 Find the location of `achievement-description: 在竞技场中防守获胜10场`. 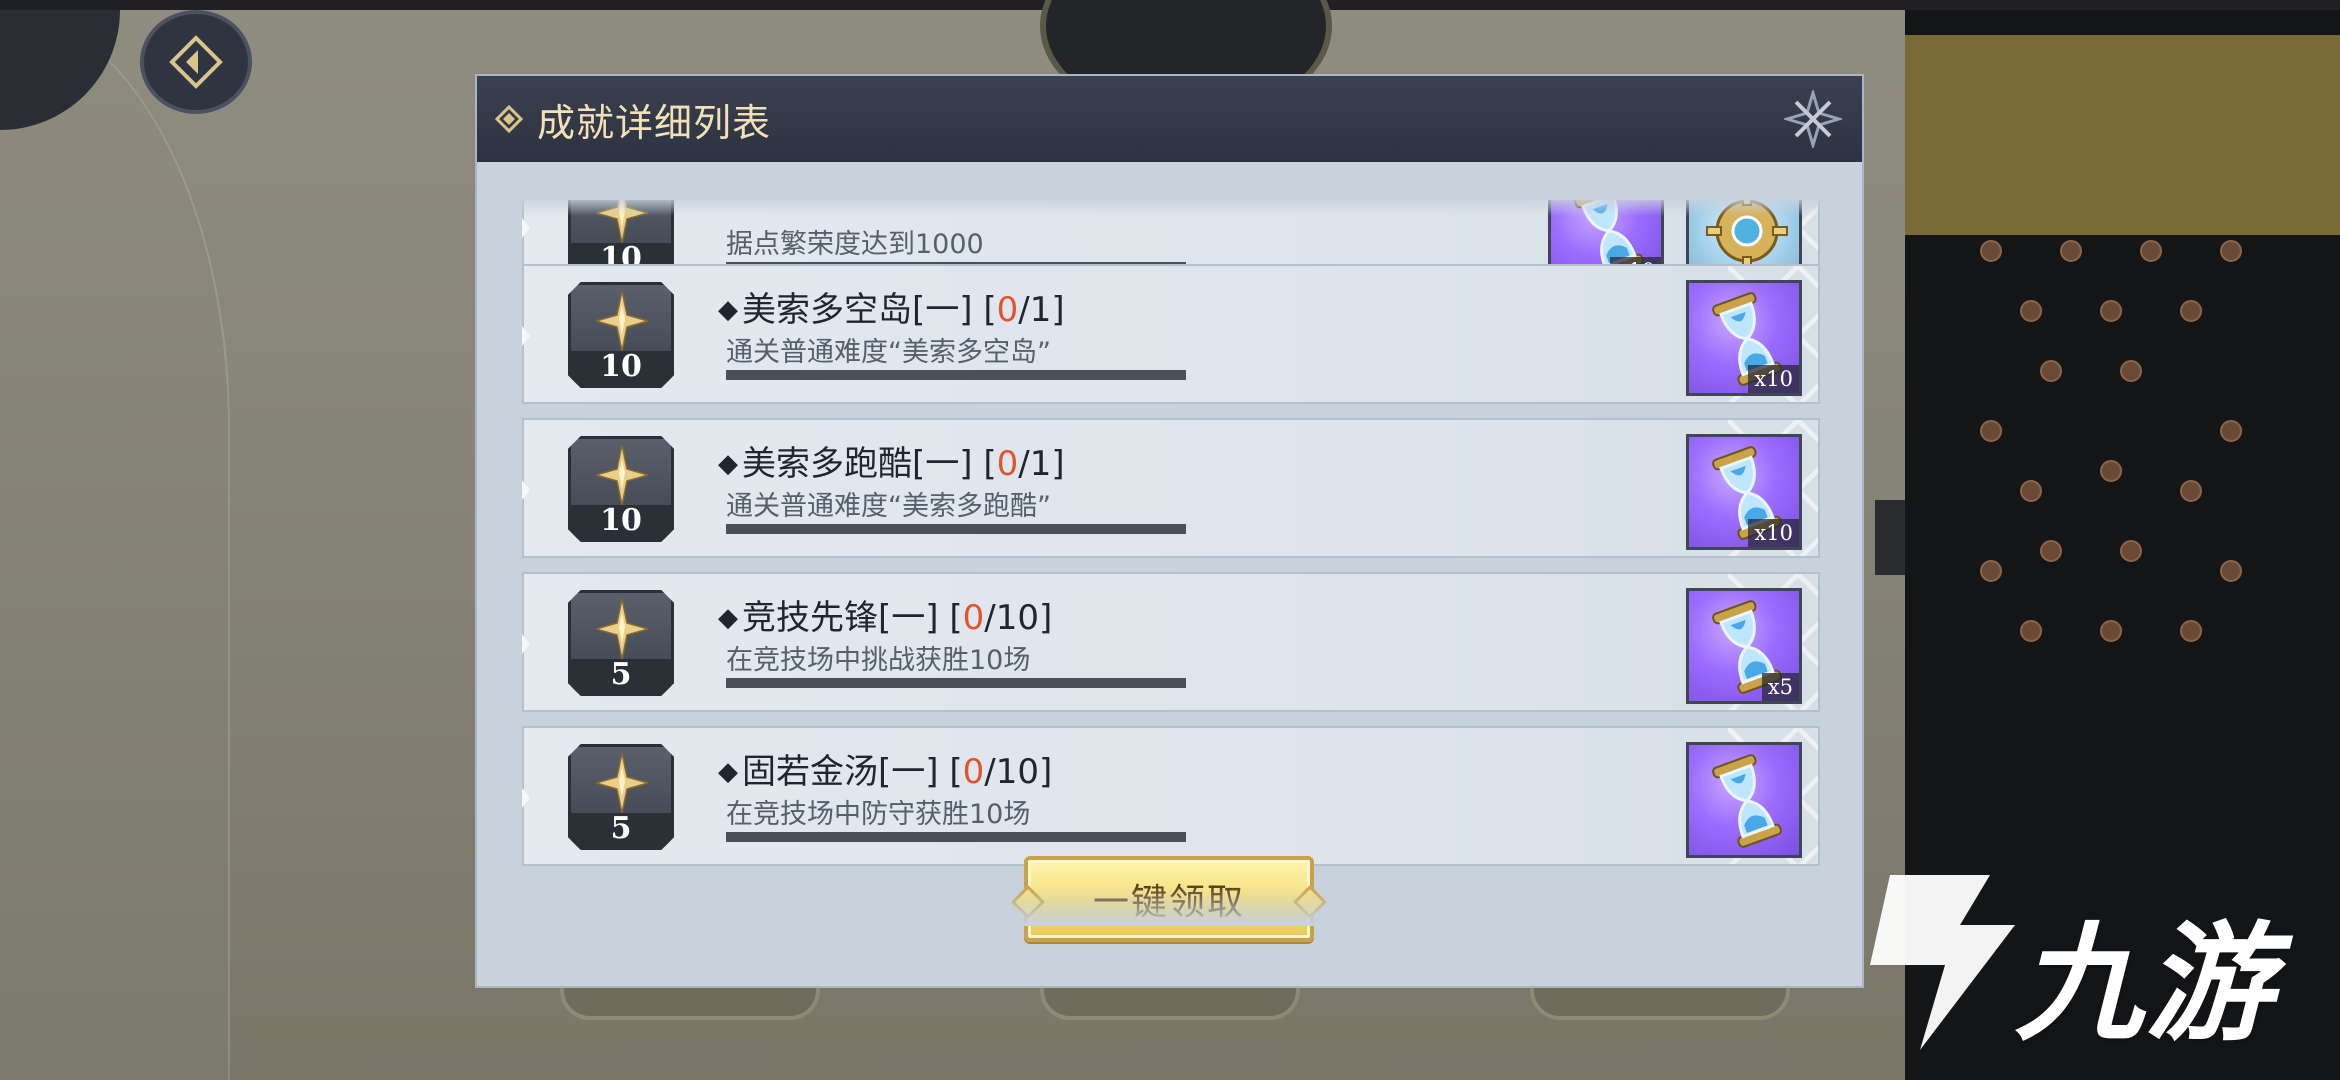

achievement-description: 在竞技场中防守获胜10场 is located at coordinates (878, 814).